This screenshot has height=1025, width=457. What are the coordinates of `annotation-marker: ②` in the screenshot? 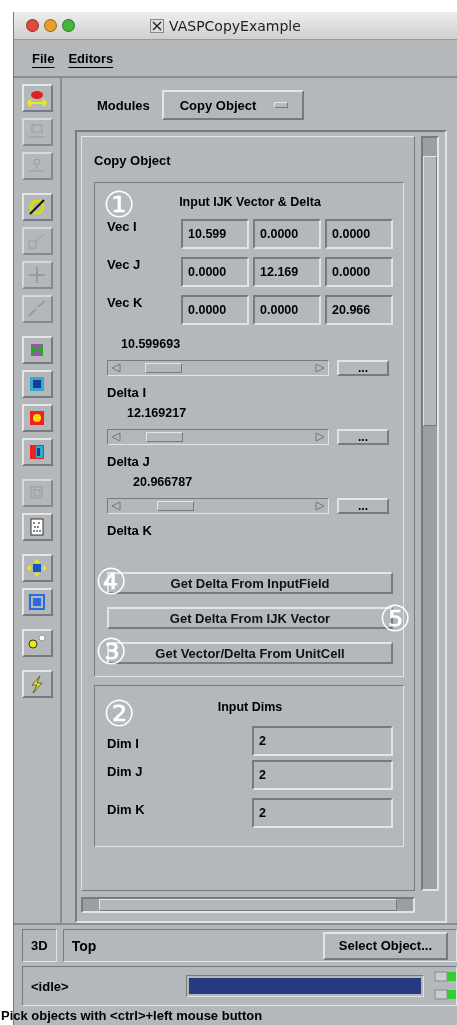 It's located at (119, 714).